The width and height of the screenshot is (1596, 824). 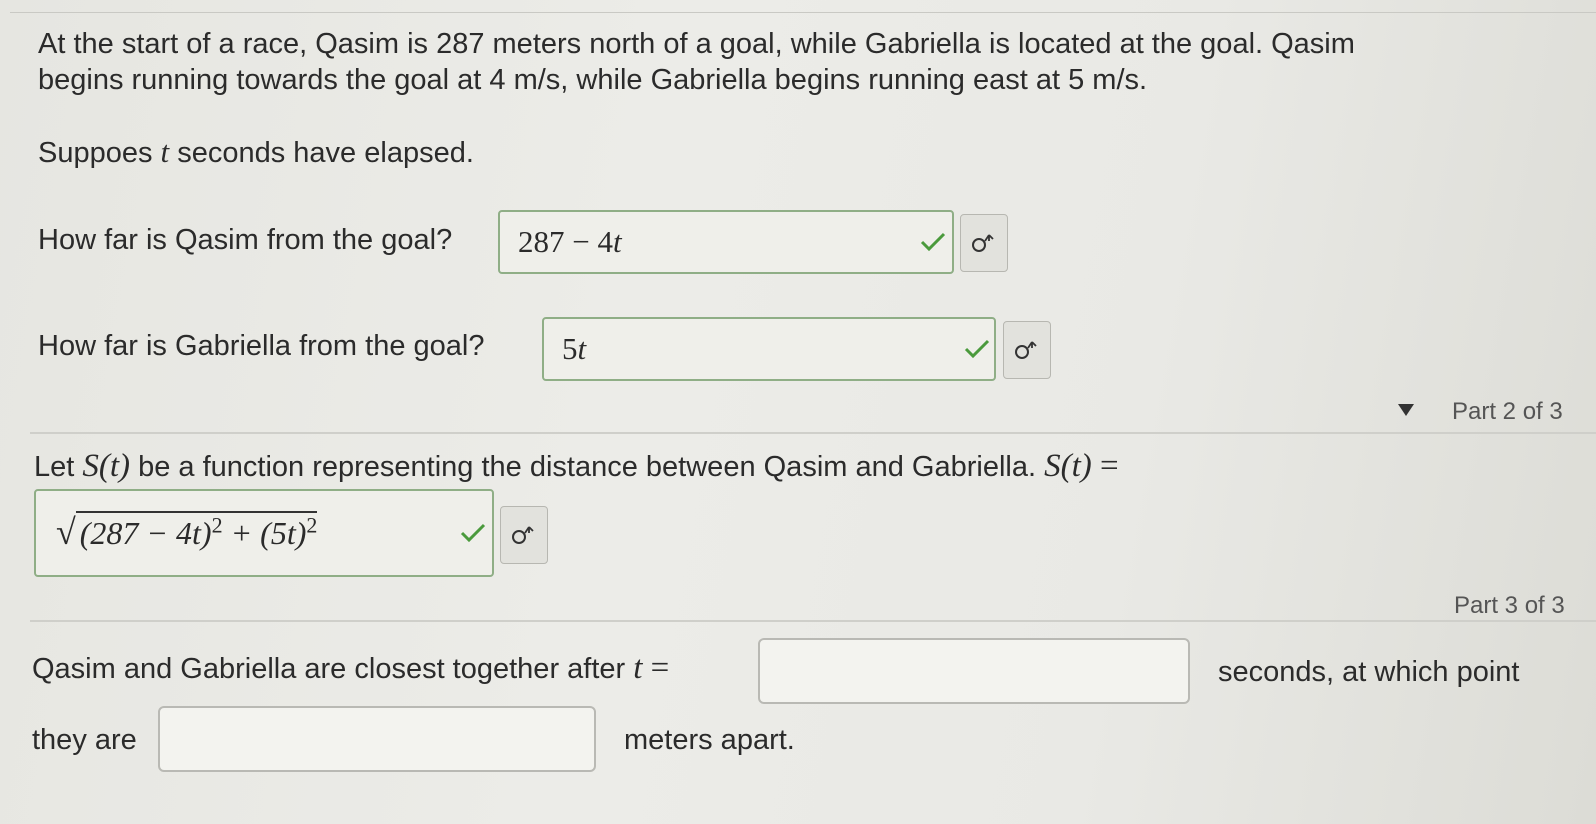 What do you see at coordinates (145, 533) in the screenshot?
I see `radicand-term-1: (287 − 4t)` at bounding box center [145, 533].